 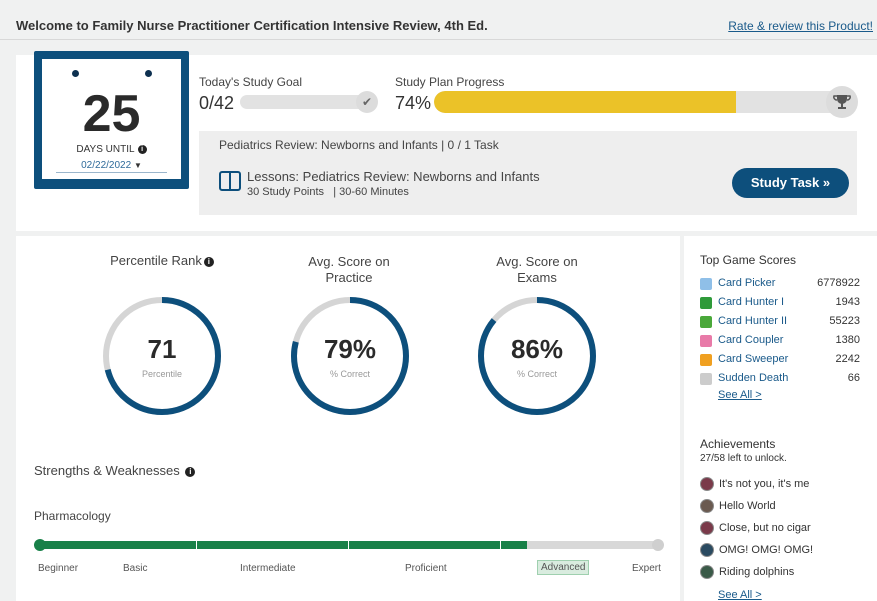 What do you see at coordinates (72, 516) in the screenshot?
I see `subject-label: Pharmacology` at bounding box center [72, 516].